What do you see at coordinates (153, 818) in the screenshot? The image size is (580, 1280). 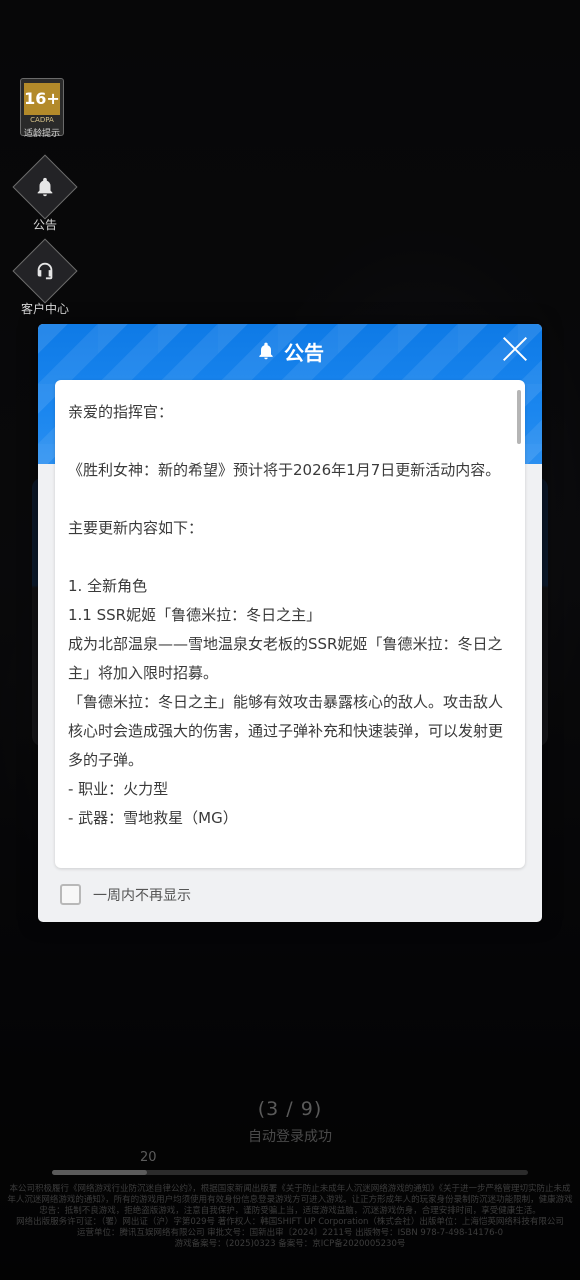 I see `weapon-line: - 武器：雪地救星（MG）` at bounding box center [153, 818].